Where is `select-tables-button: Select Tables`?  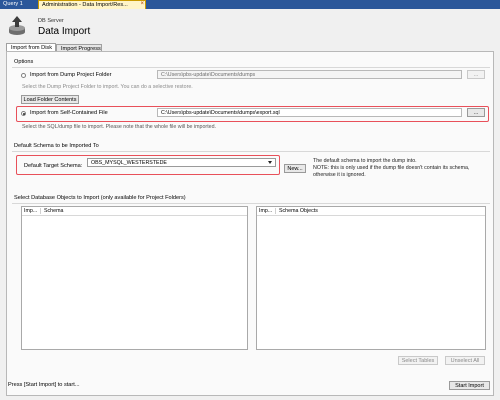 select-tables-button: Select Tables is located at coordinates (418, 360).